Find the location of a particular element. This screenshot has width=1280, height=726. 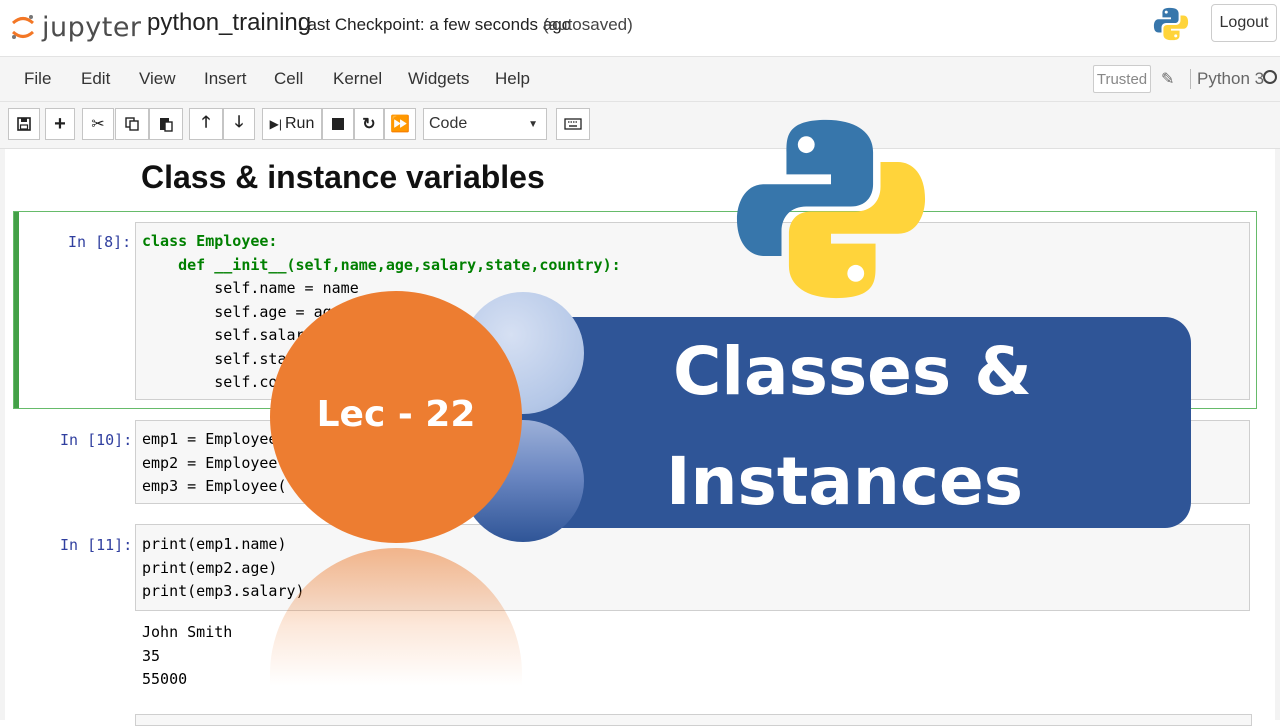

insert-cell-button: + is located at coordinates (60, 124).